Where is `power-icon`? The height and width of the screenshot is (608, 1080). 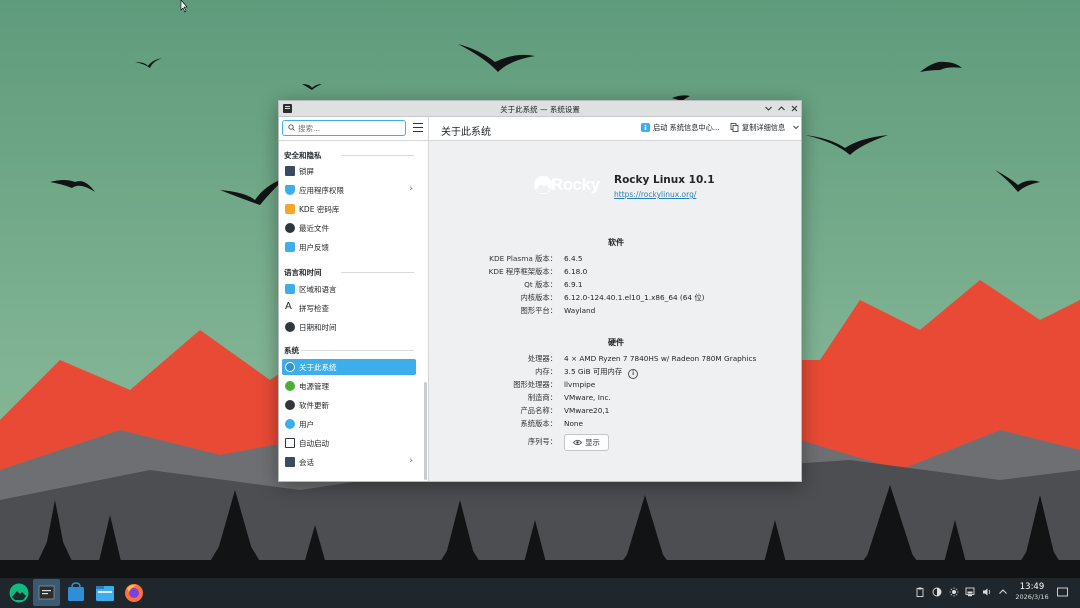 power-icon is located at coordinates (290, 386).